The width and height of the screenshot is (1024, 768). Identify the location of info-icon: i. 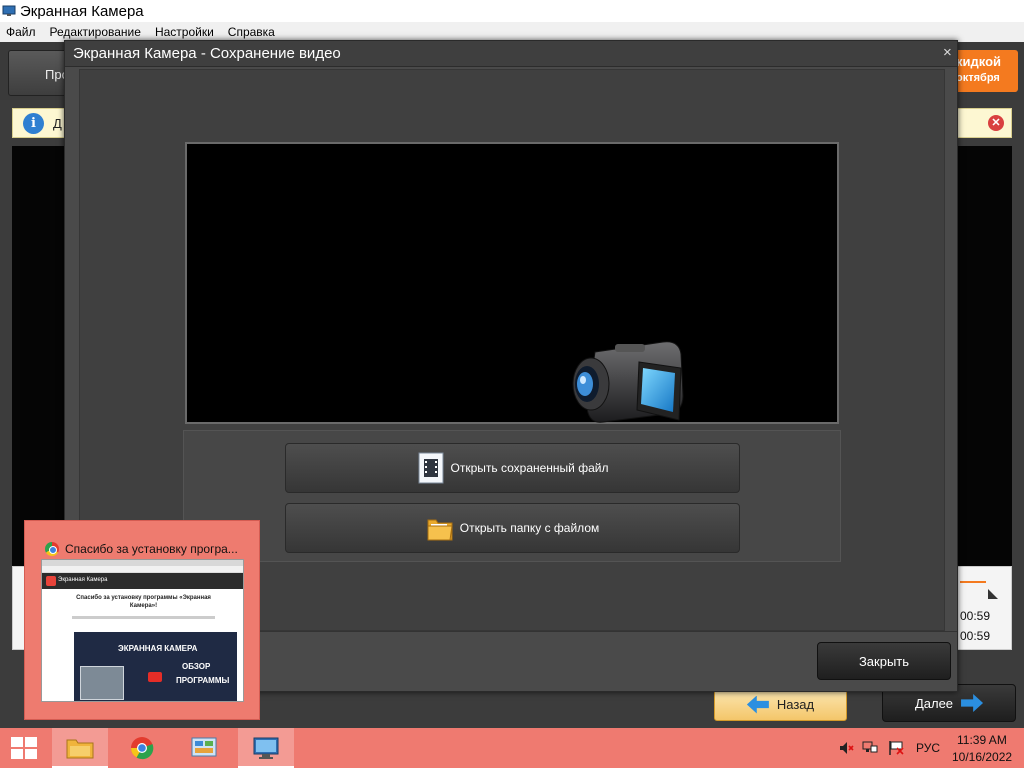
(33, 123).